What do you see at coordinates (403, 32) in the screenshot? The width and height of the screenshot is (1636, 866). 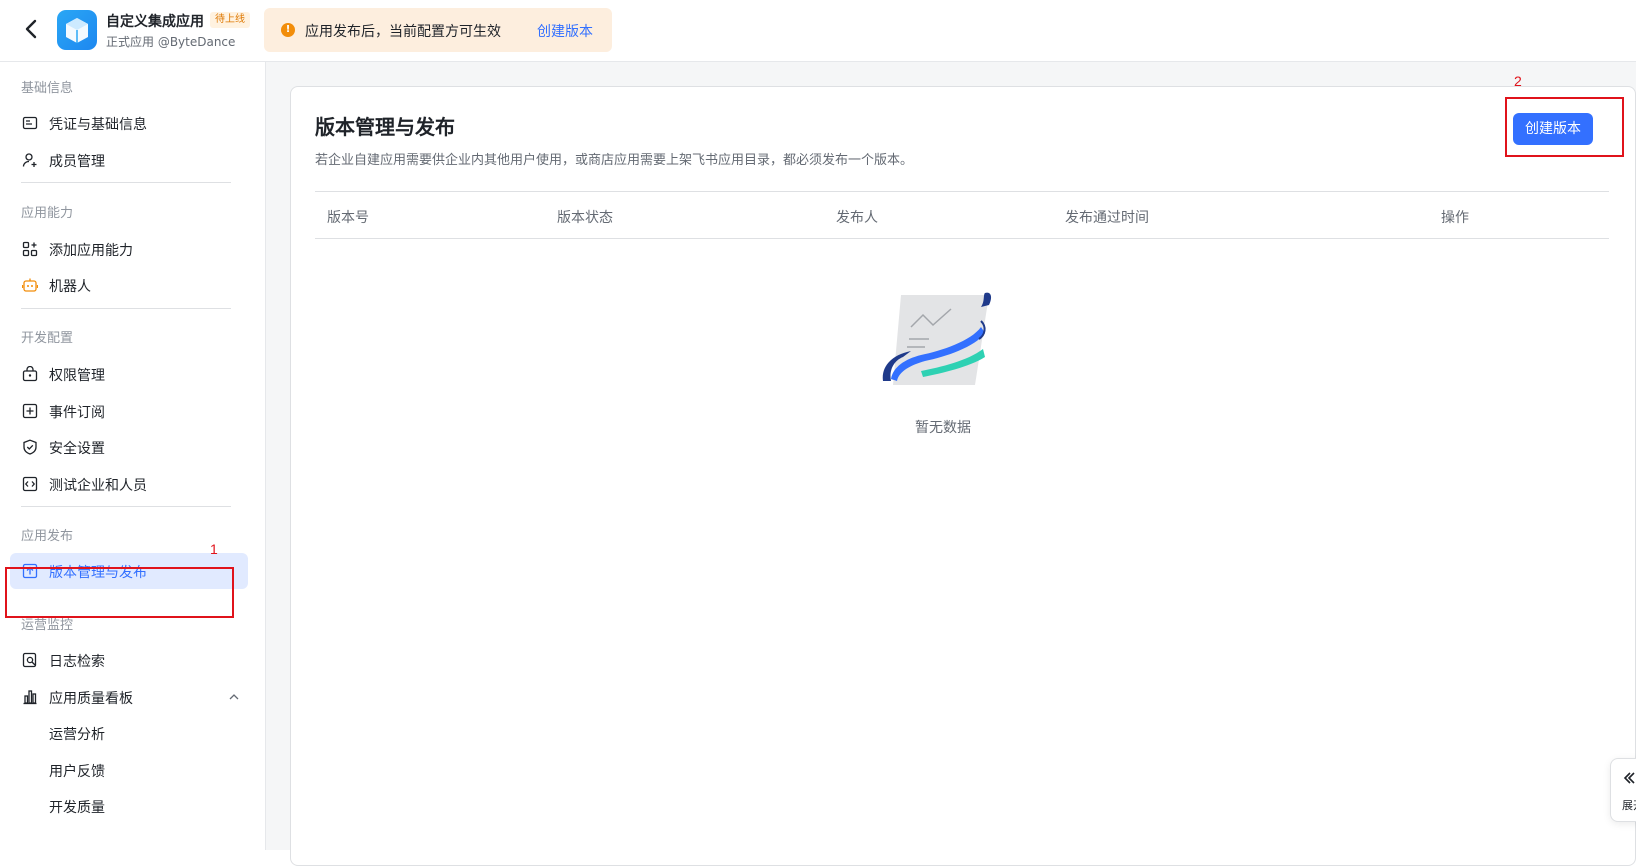 I see `notice-message: 应用发布后，当前配置方可生效` at bounding box center [403, 32].